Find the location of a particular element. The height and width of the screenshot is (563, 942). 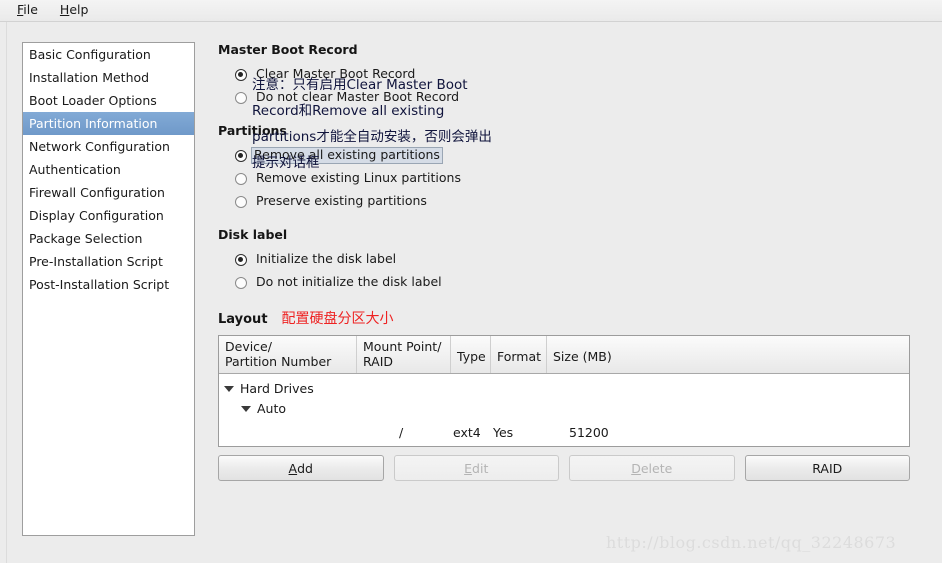

column-header-line2: Partition Number is located at coordinates (278, 361).